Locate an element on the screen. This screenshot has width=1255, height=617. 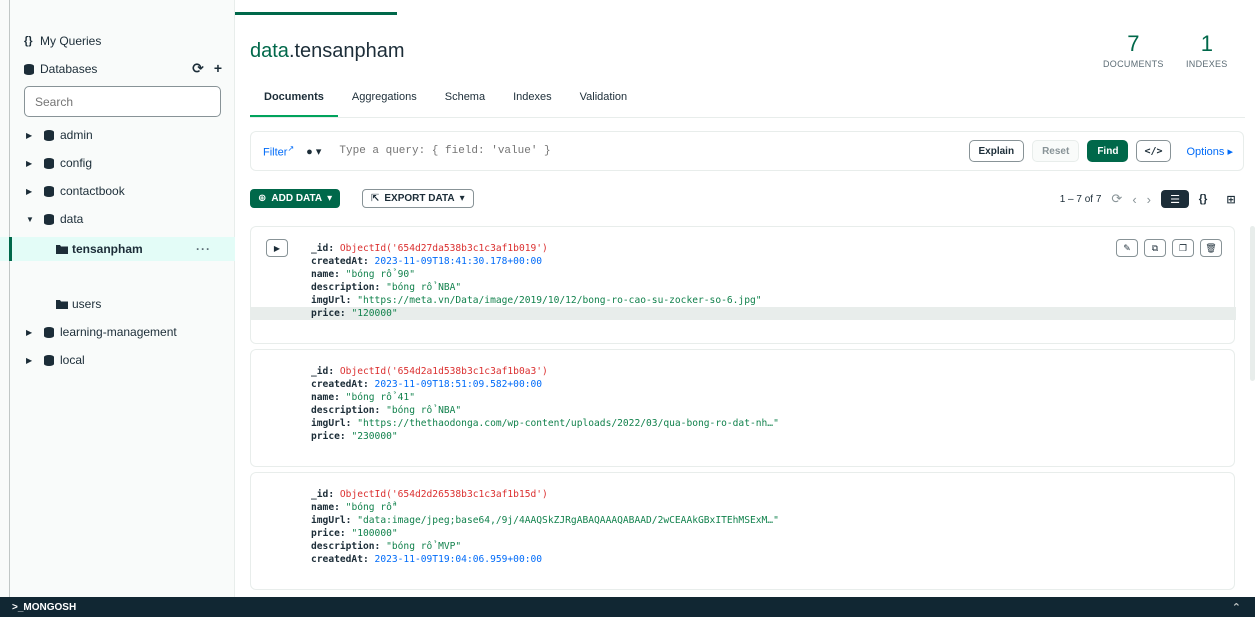
field-value: "100000" is located at coordinates (374, 533).